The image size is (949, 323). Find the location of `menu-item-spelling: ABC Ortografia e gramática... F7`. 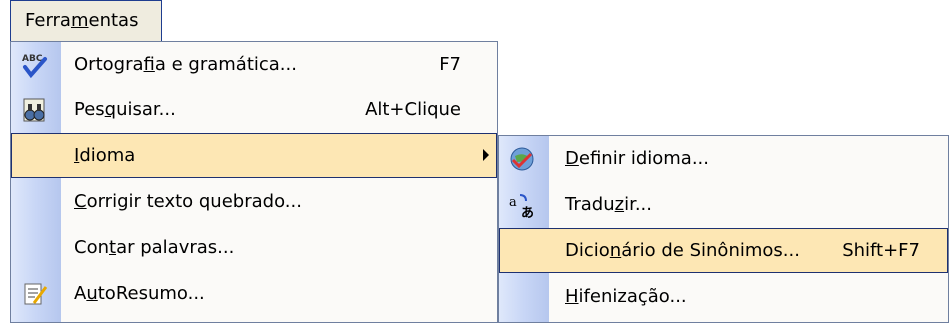

menu-item-spelling: ABC Ortografia e gramática... F7 is located at coordinates (254, 64).